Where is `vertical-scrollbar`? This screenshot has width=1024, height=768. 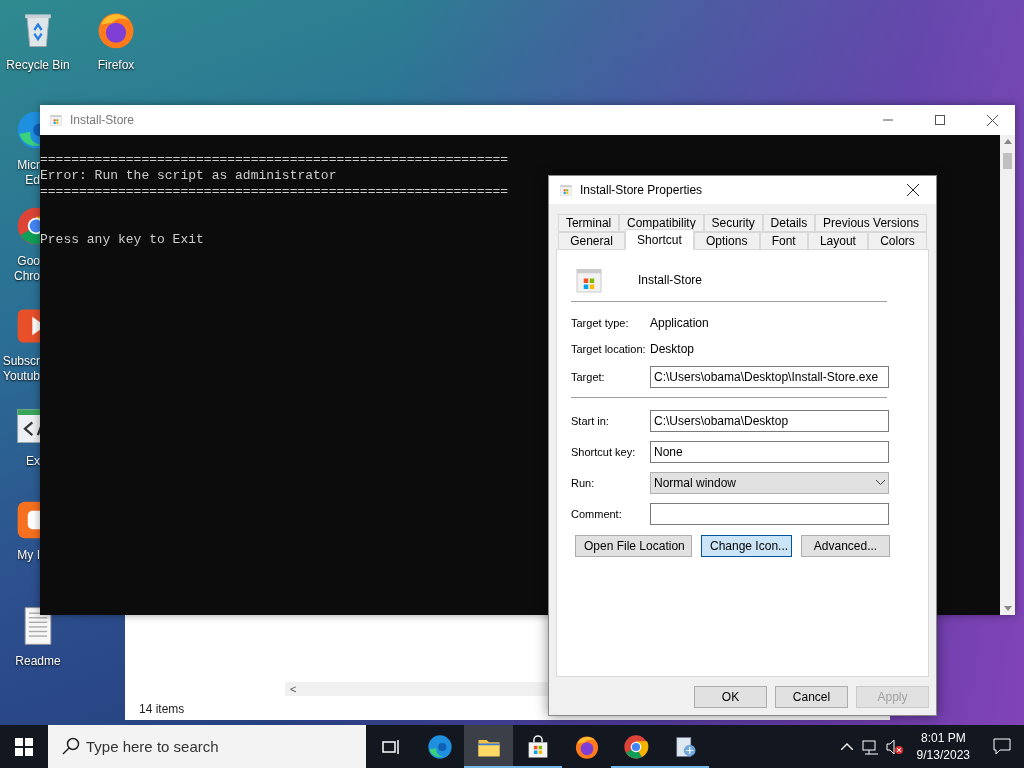 vertical-scrollbar is located at coordinates (1007, 375).